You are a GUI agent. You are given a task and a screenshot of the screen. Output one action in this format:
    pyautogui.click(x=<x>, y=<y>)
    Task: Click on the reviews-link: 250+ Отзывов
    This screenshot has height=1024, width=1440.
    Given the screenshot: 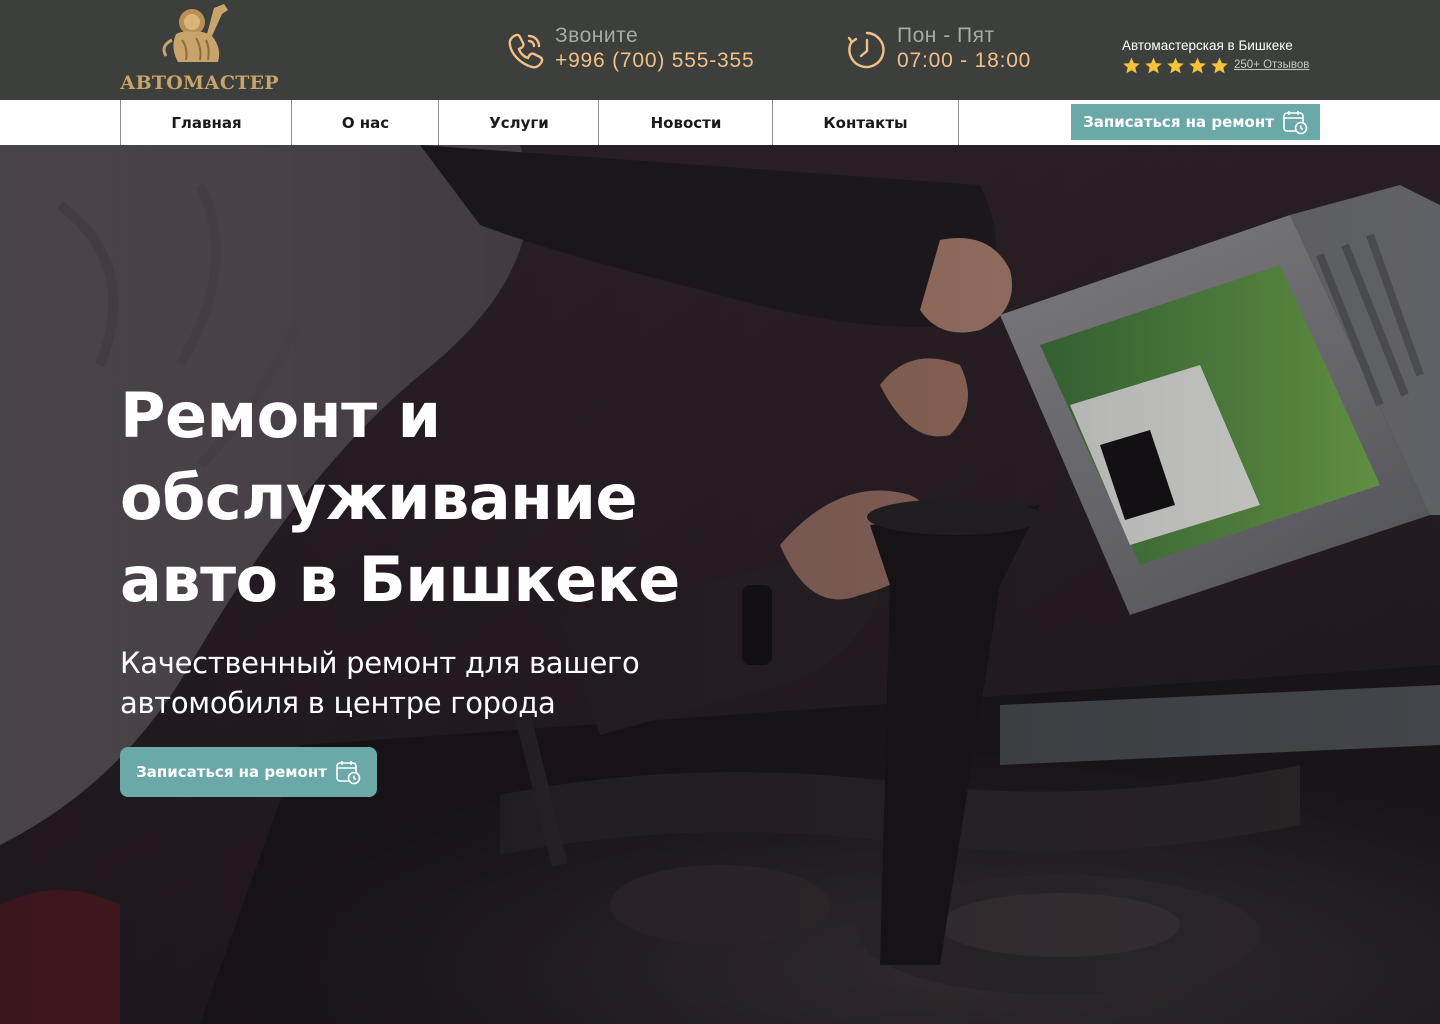 What is the action you would take?
    pyautogui.click(x=1271, y=65)
    